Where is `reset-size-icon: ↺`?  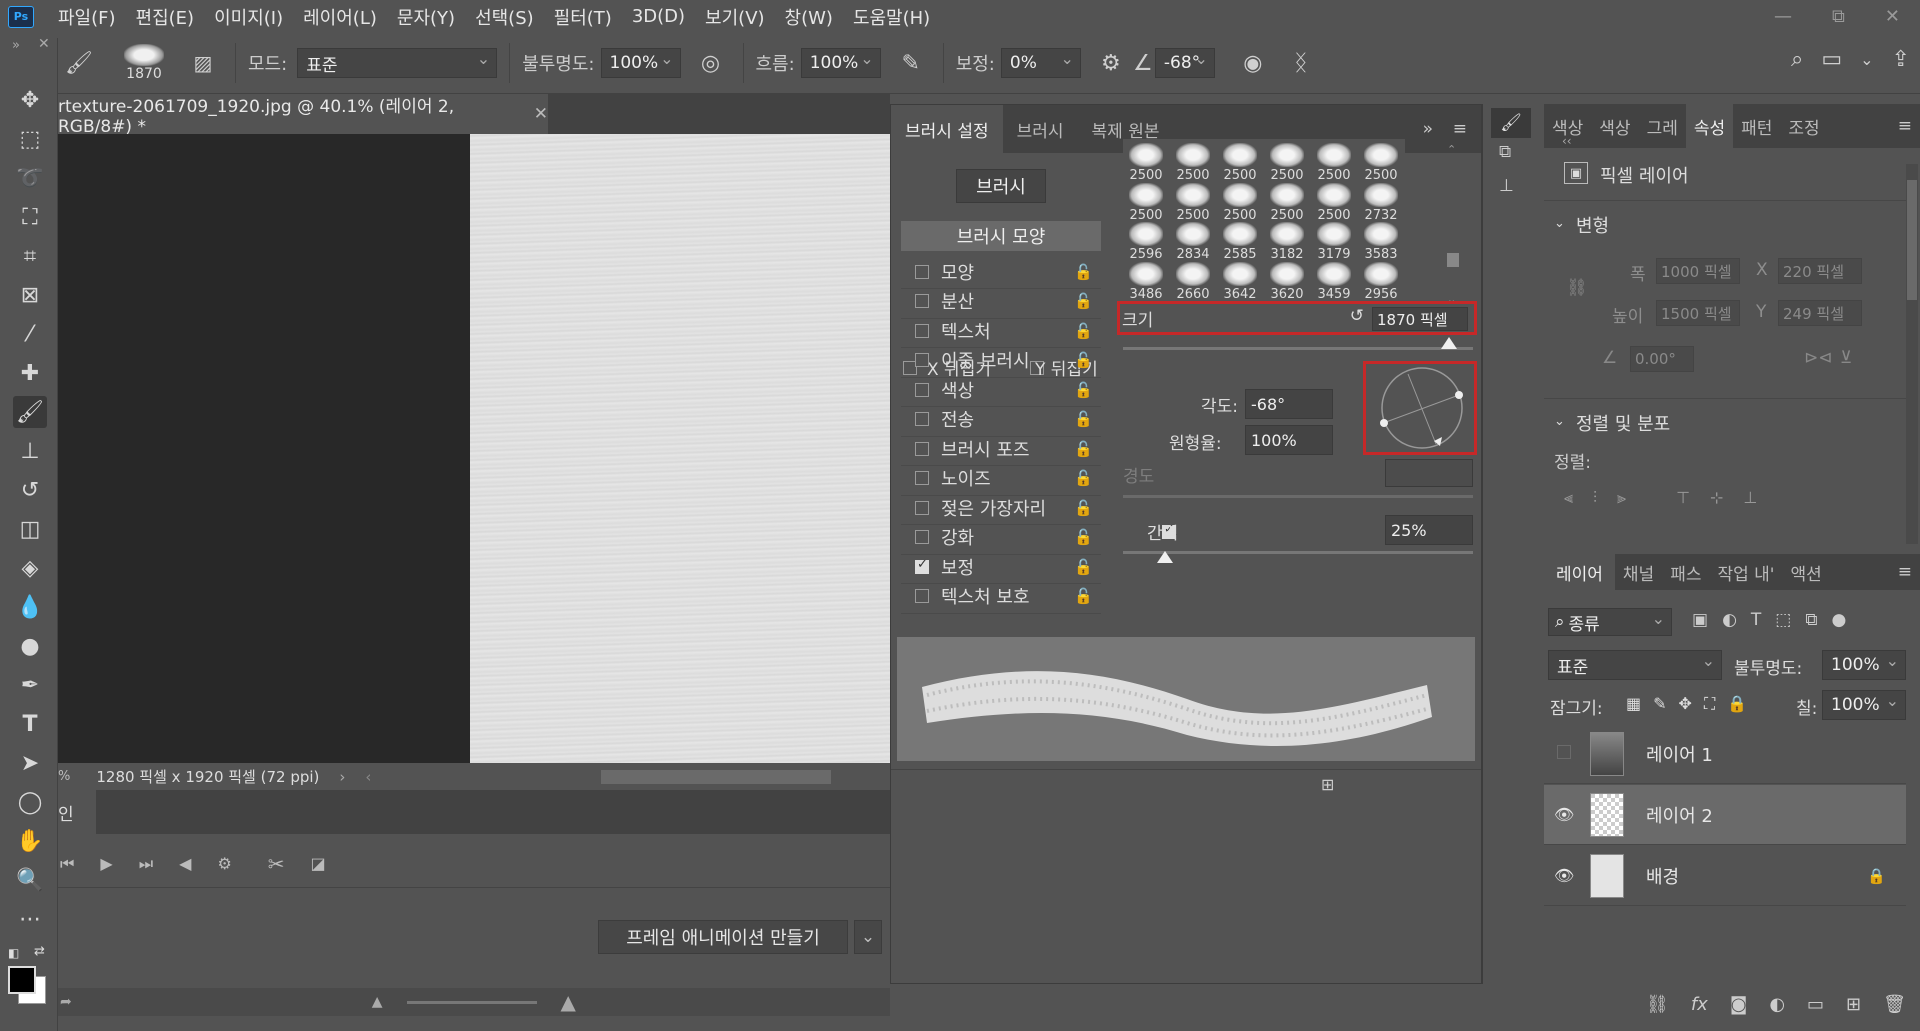 reset-size-icon: ↺ is located at coordinates (1357, 316).